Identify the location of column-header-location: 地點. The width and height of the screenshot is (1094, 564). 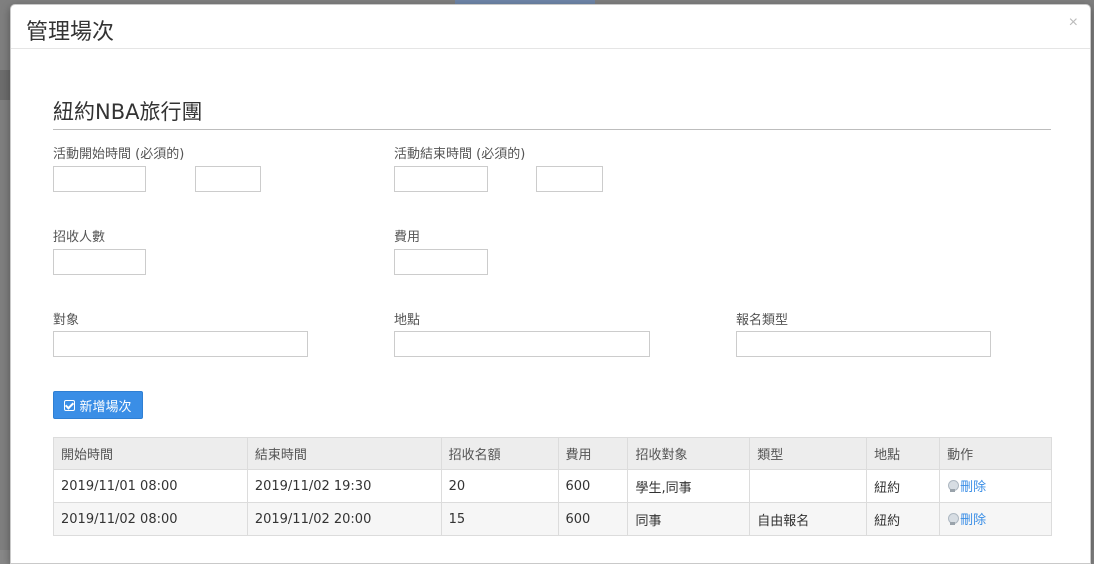
(903, 453).